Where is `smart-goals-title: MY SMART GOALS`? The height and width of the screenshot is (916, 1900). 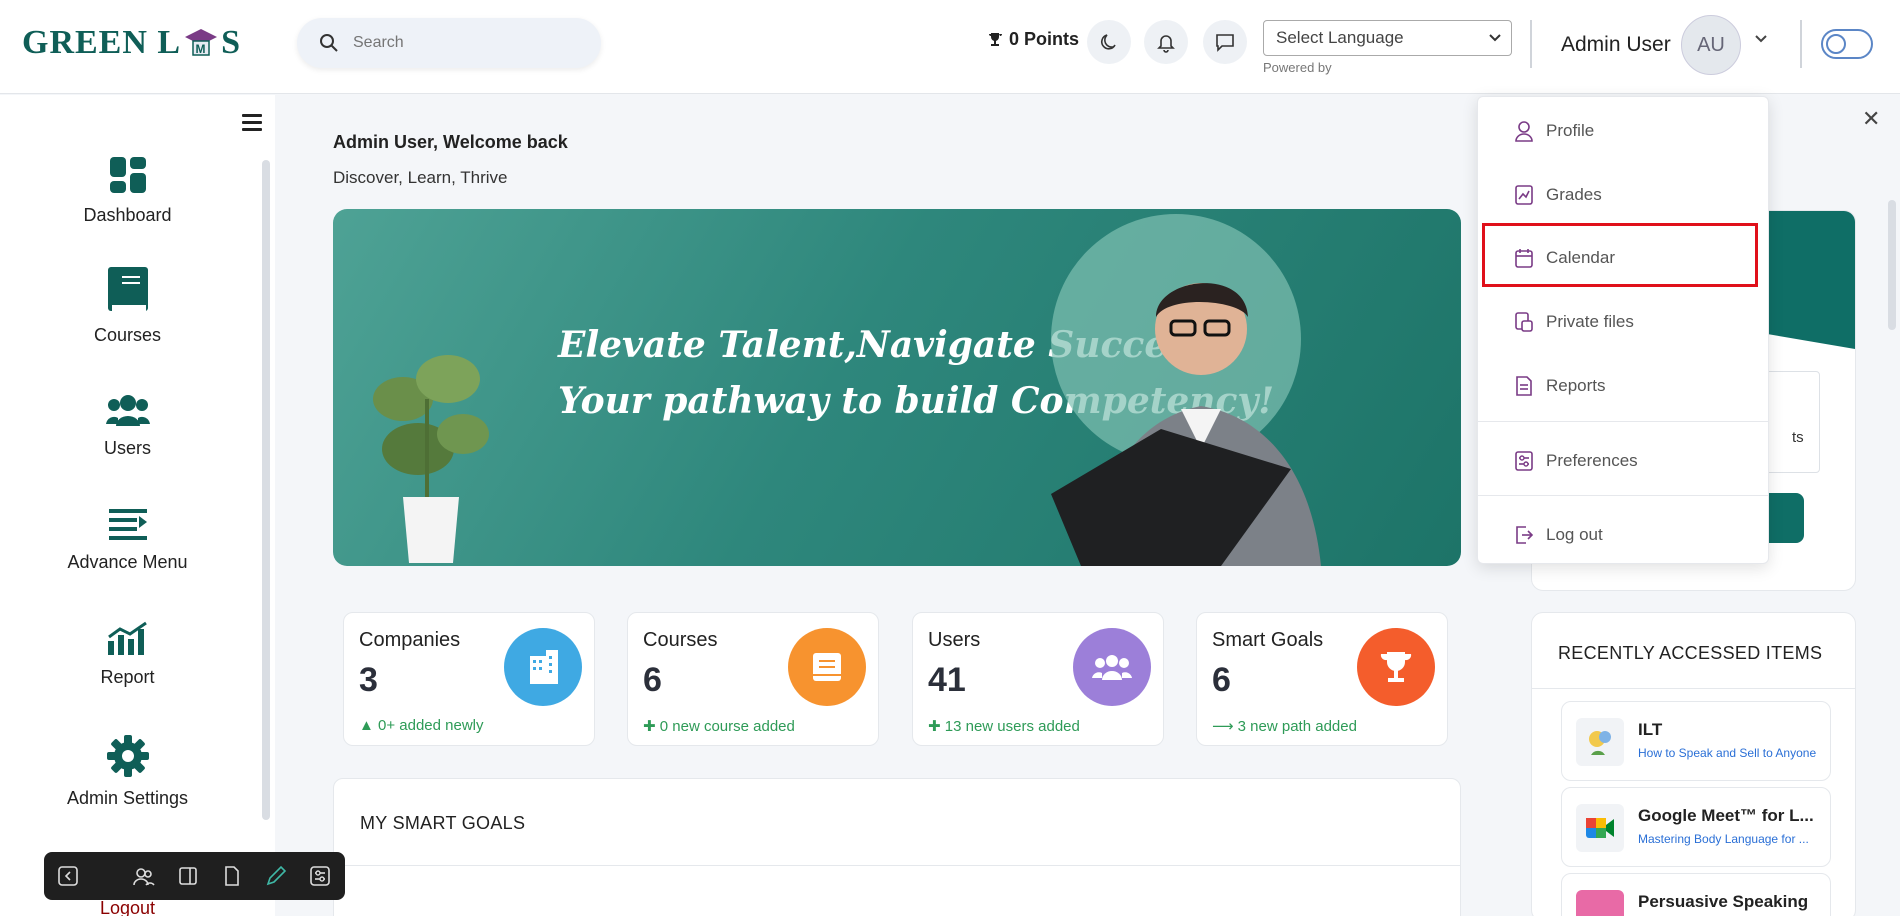
smart-goals-title: MY SMART GOALS is located at coordinates (443, 823).